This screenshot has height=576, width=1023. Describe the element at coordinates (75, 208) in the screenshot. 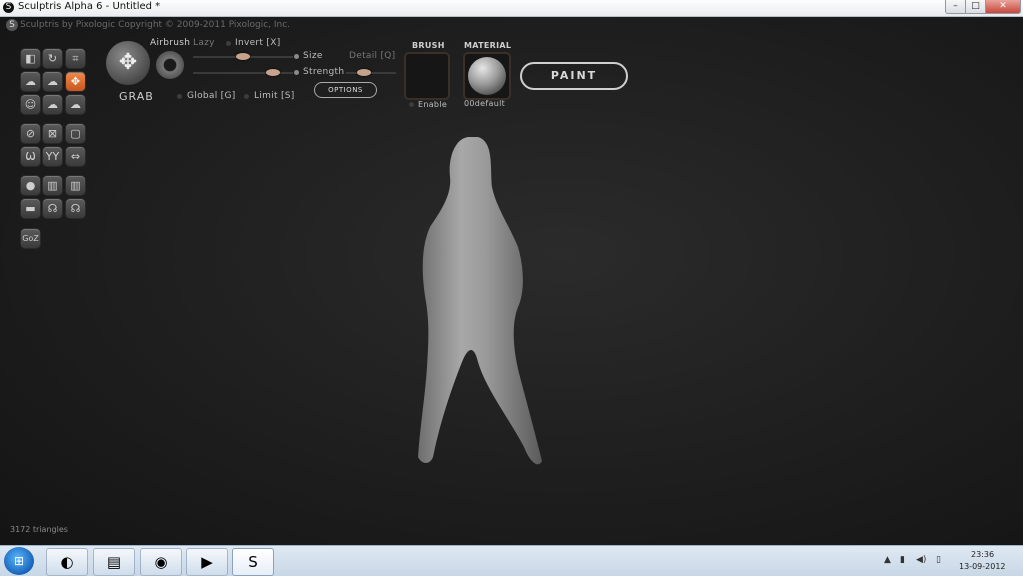

I see `box-icon: ☊` at that location.